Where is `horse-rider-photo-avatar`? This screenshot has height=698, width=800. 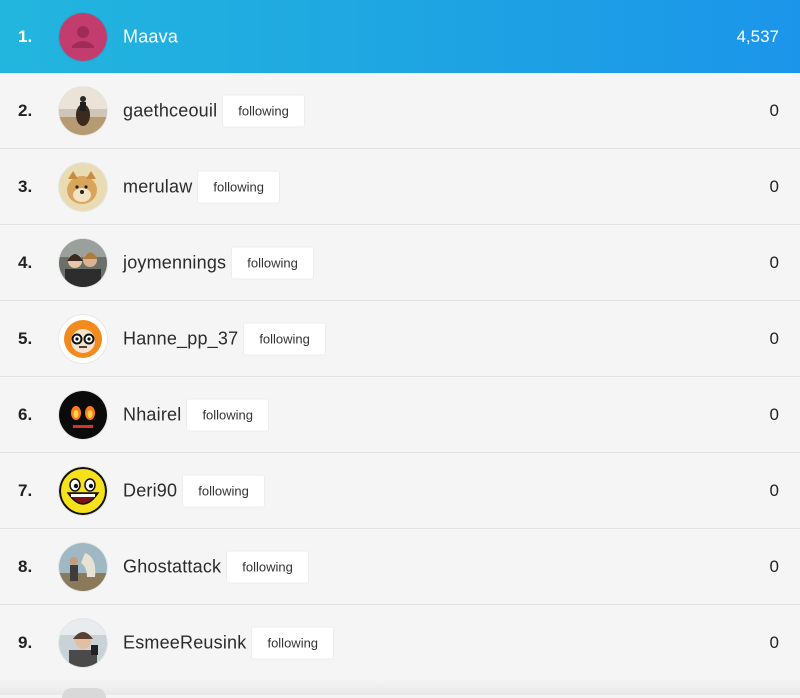
horse-rider-photo-avatar is located at coordinates (83, 110).